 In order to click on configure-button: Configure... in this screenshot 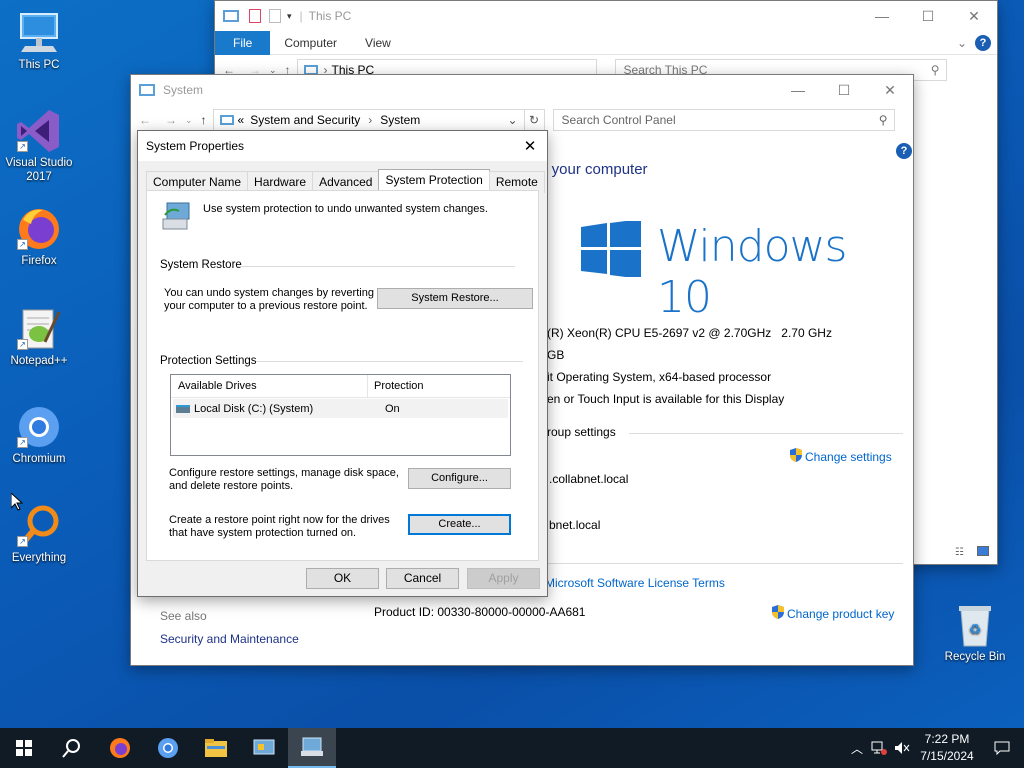, I will do `click(459, 478)`.